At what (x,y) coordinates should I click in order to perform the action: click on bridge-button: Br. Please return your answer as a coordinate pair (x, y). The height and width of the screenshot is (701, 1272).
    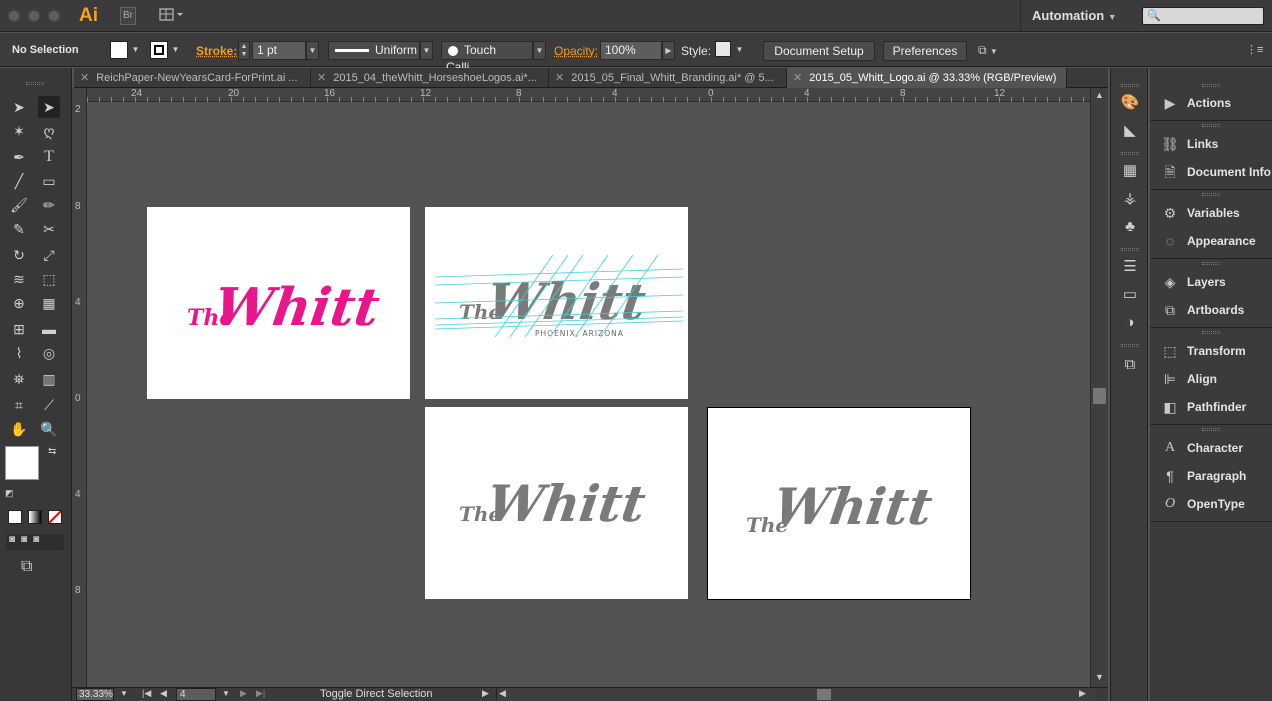
    Looking at the image, I should click on (128, 16).